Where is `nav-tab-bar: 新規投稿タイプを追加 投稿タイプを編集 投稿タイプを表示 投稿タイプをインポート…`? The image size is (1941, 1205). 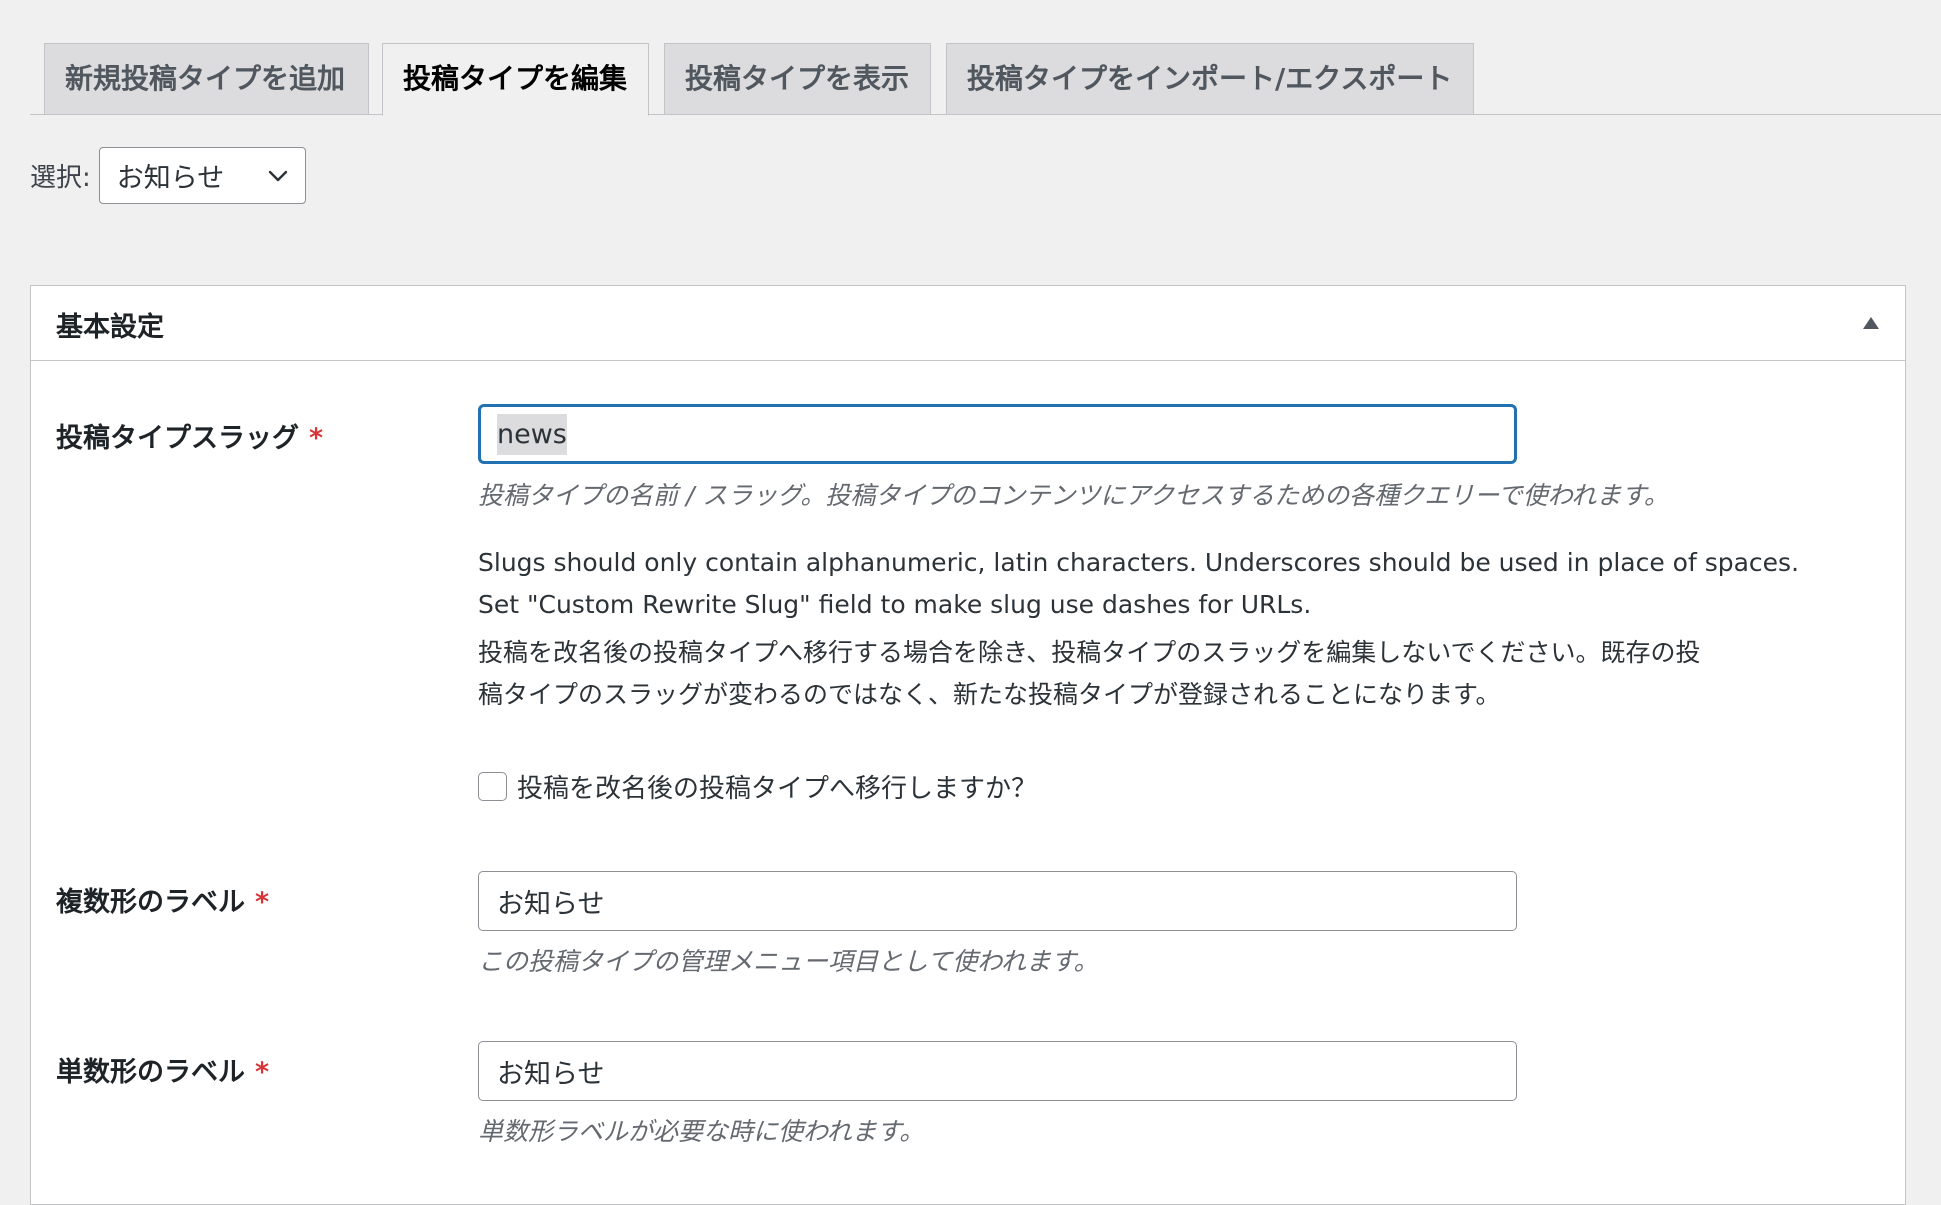
nav-tab-bar: 新規投稿タイプを追加 投稿タイプを編集 投稿タイプを表示 投稿タイプをインポート… is located at coordinates (985, 58).